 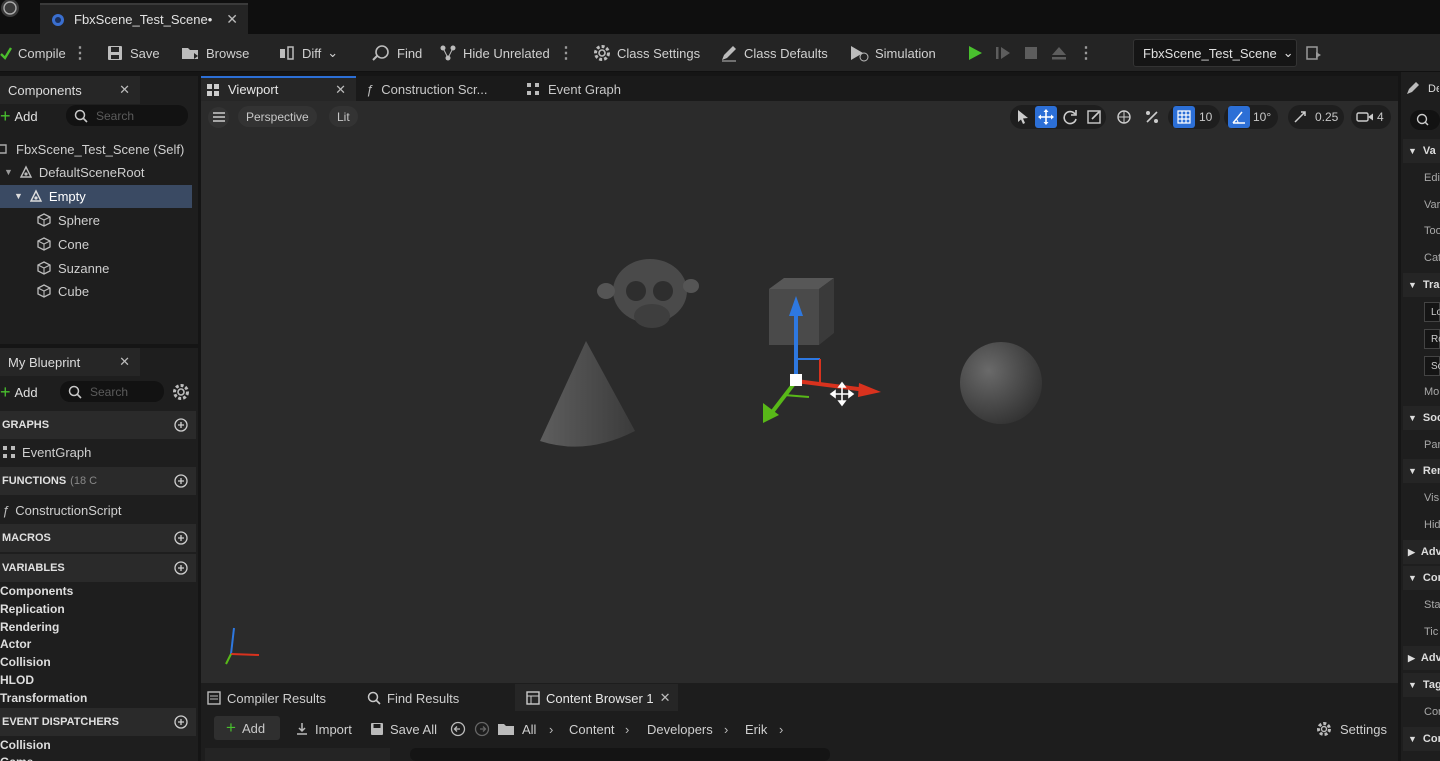 What do you see at coordinates (1086, 53) in the screenshot?
I see `play-options-kebab: ⋮` at bounding box center [1086, 53].